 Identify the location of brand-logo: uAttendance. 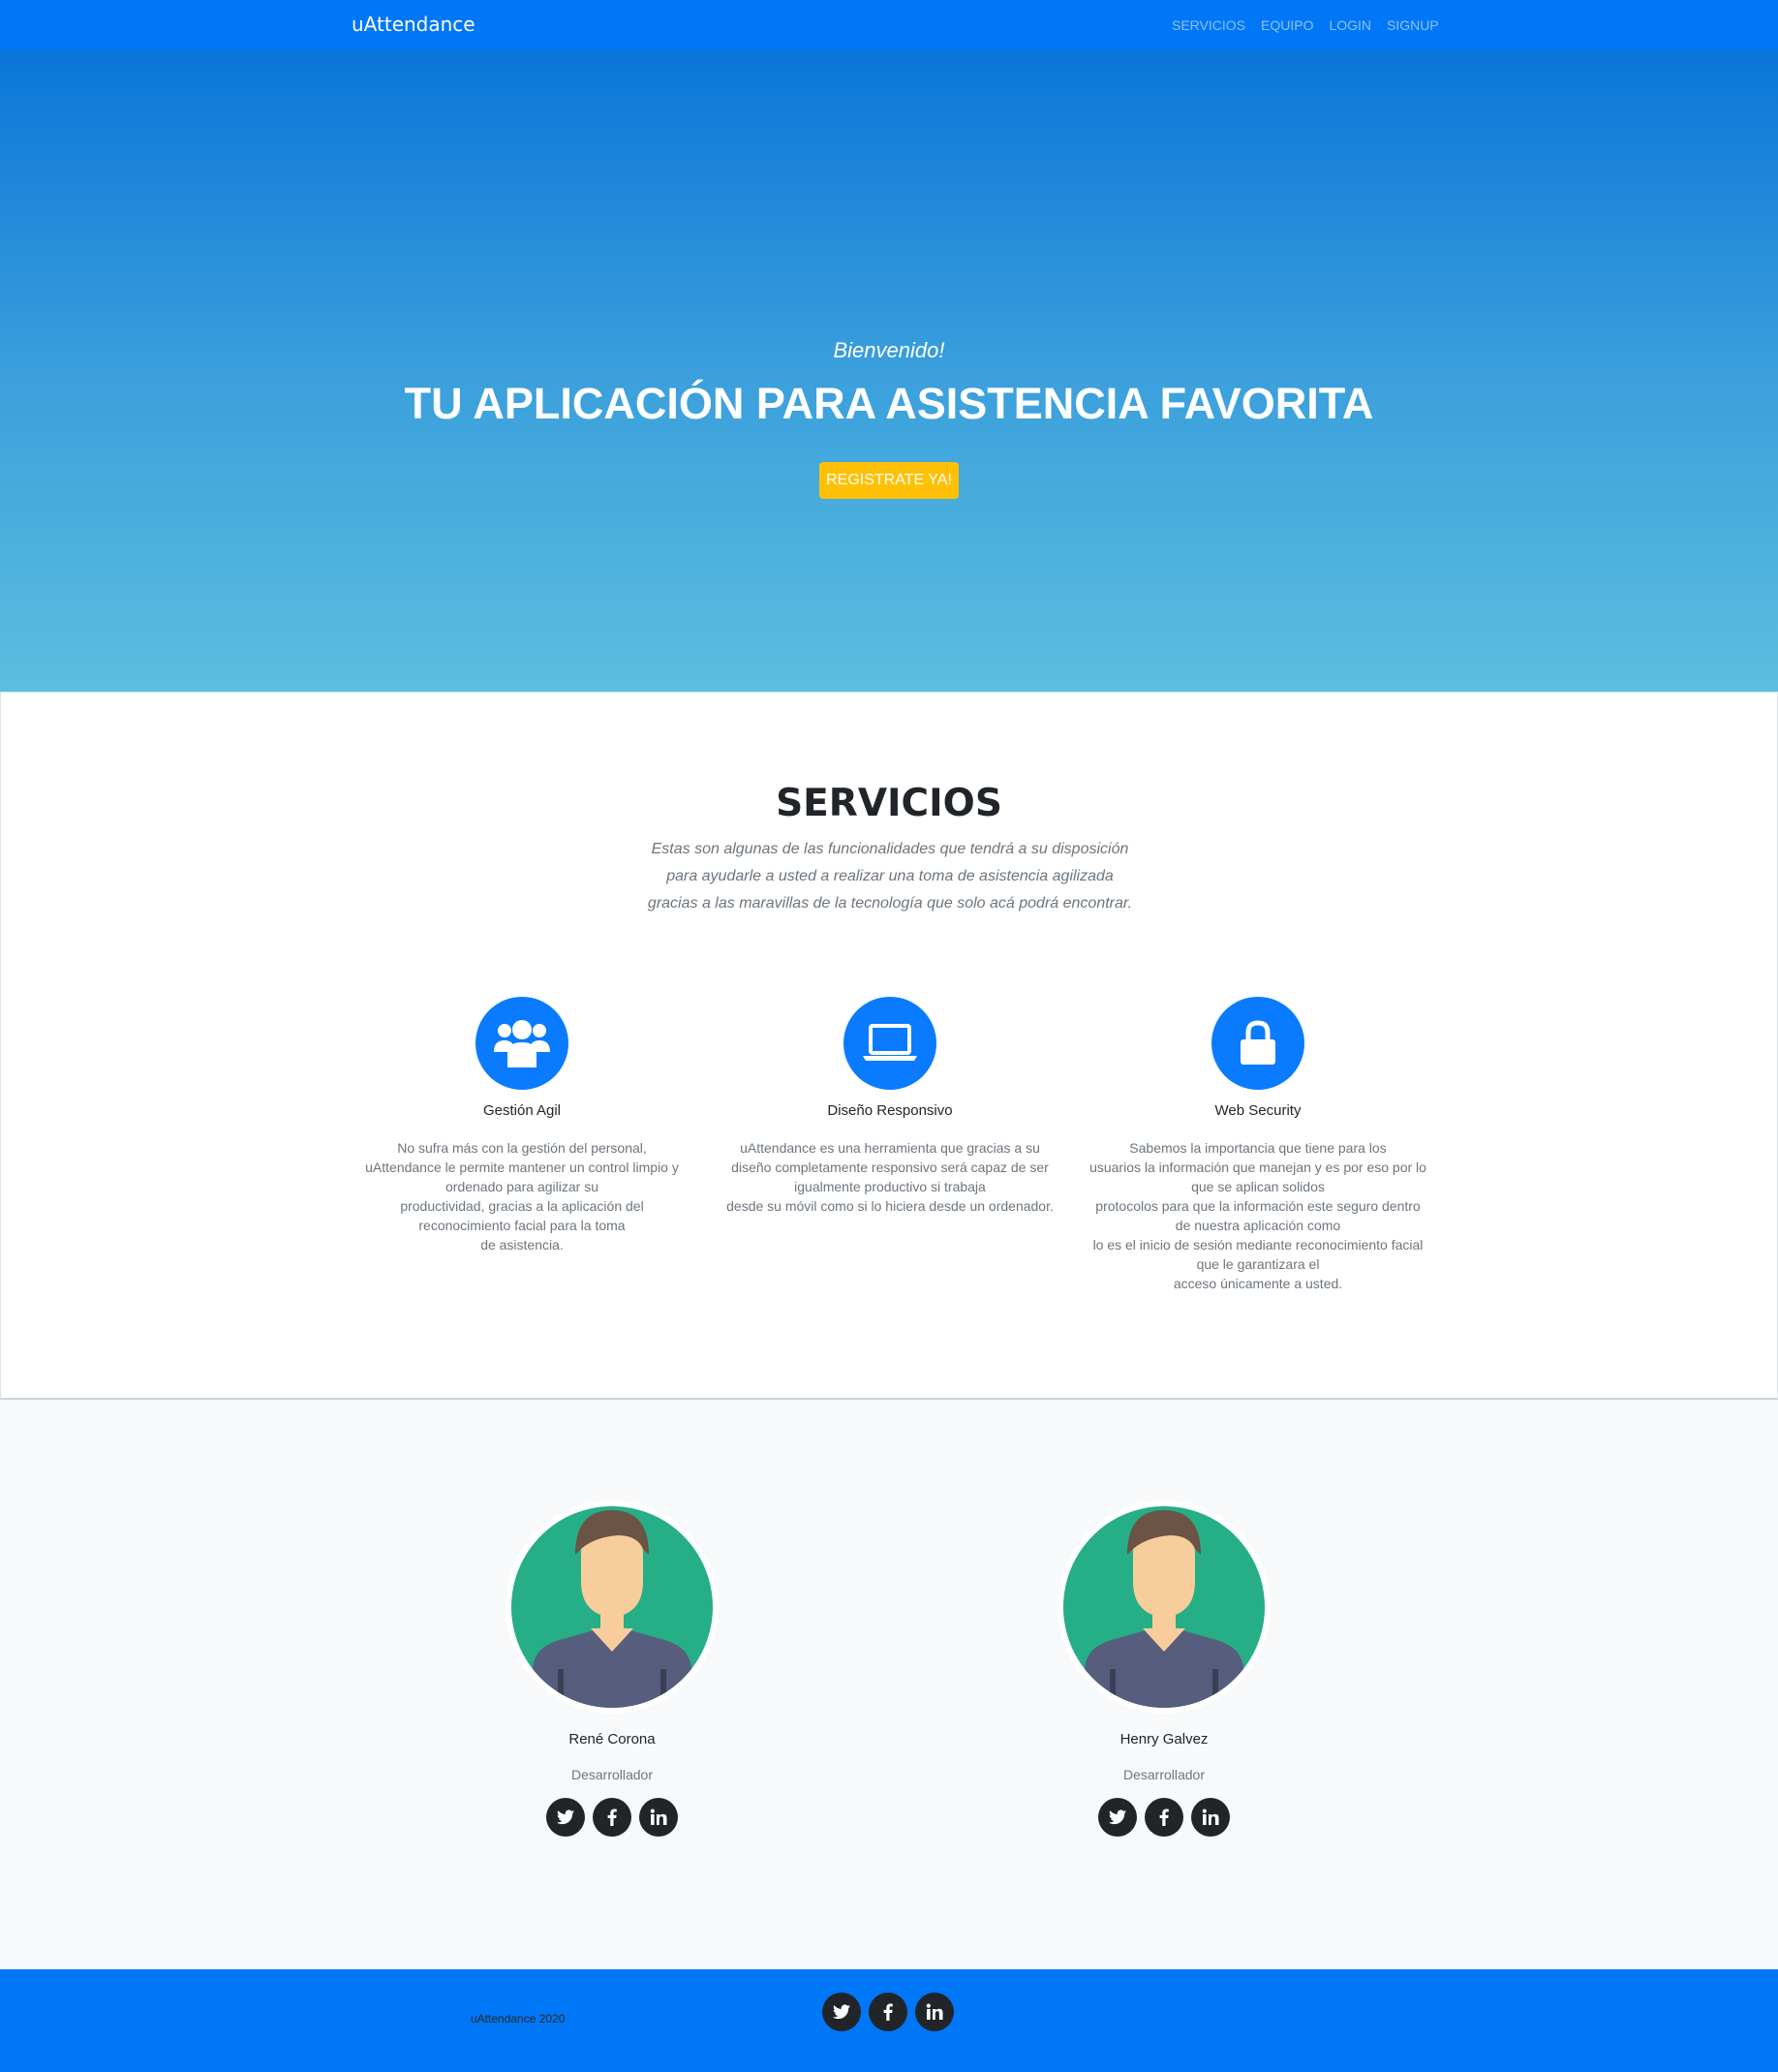
(413, 24).